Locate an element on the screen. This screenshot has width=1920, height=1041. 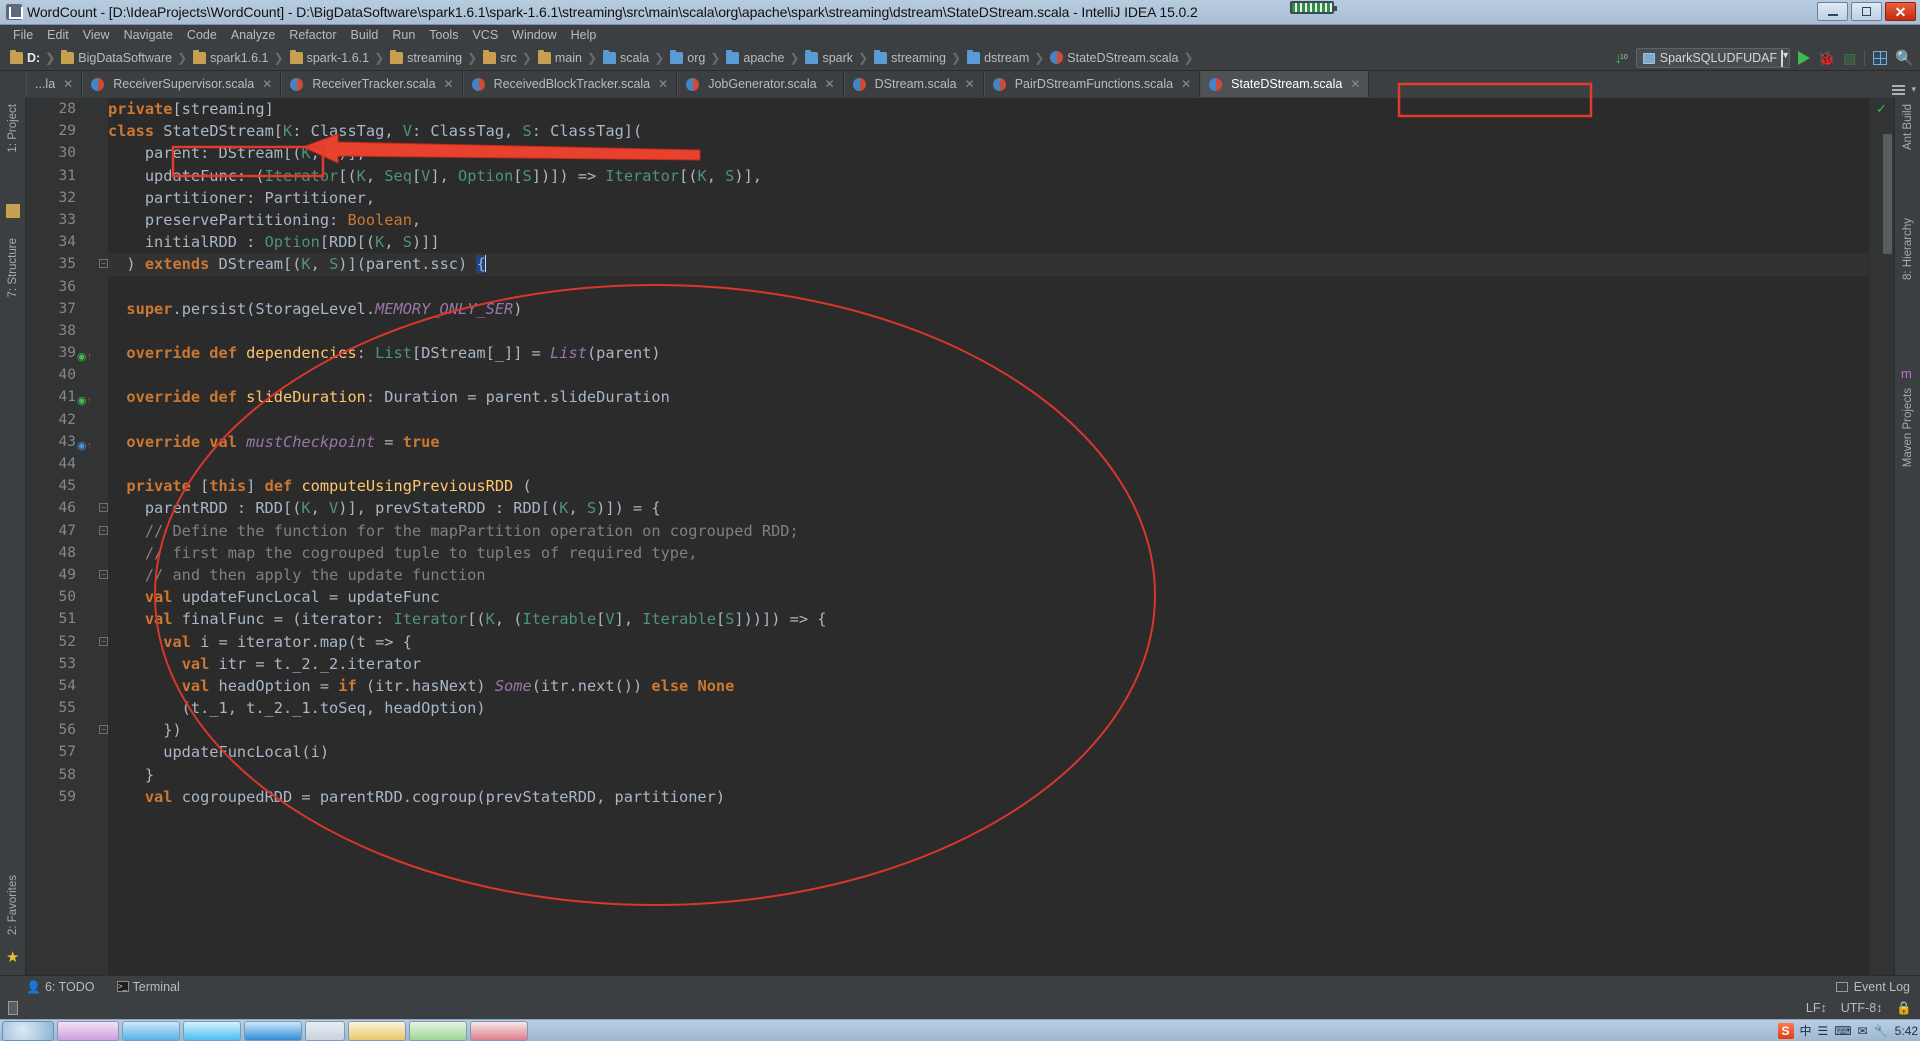
gutter-row: 43 ◉↑ is located at coordinates (67, 442).